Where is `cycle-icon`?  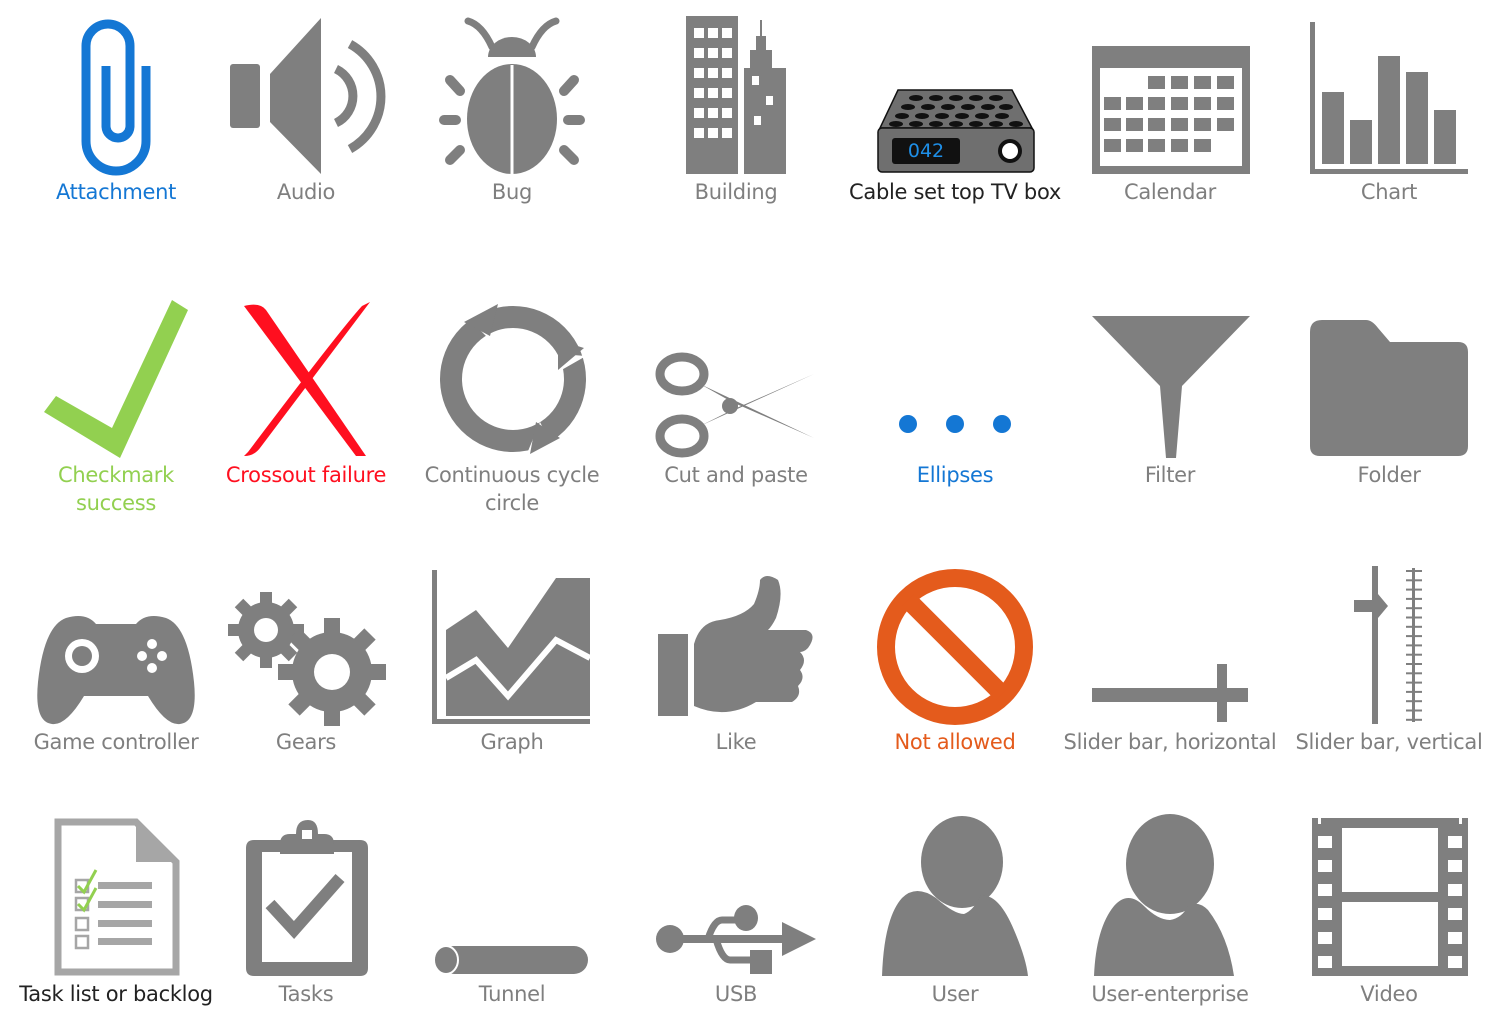
cycle-icon is located at coordinates (513, 379).